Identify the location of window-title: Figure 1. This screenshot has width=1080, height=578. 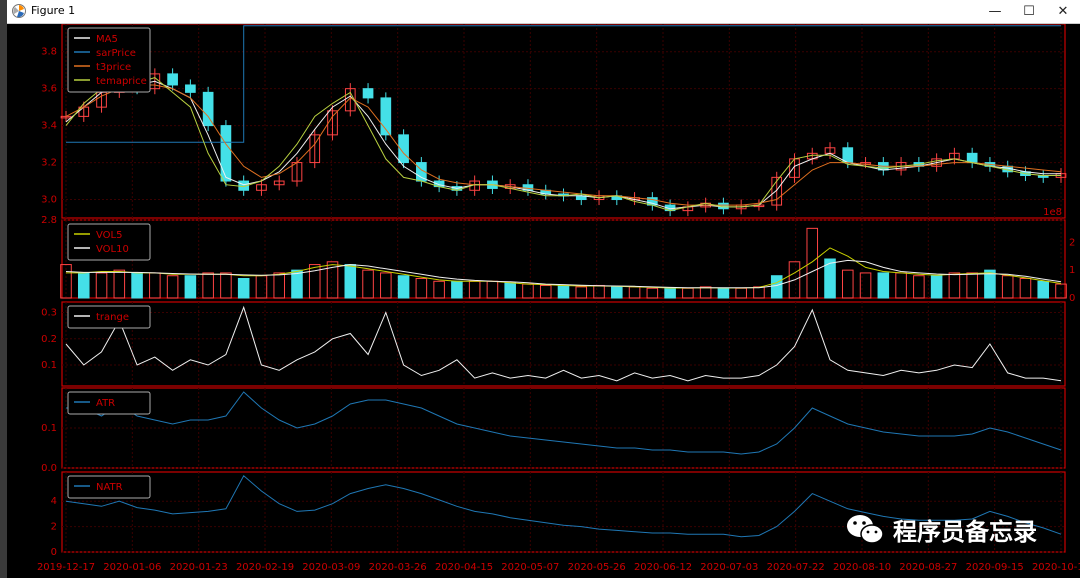
(53, 10).